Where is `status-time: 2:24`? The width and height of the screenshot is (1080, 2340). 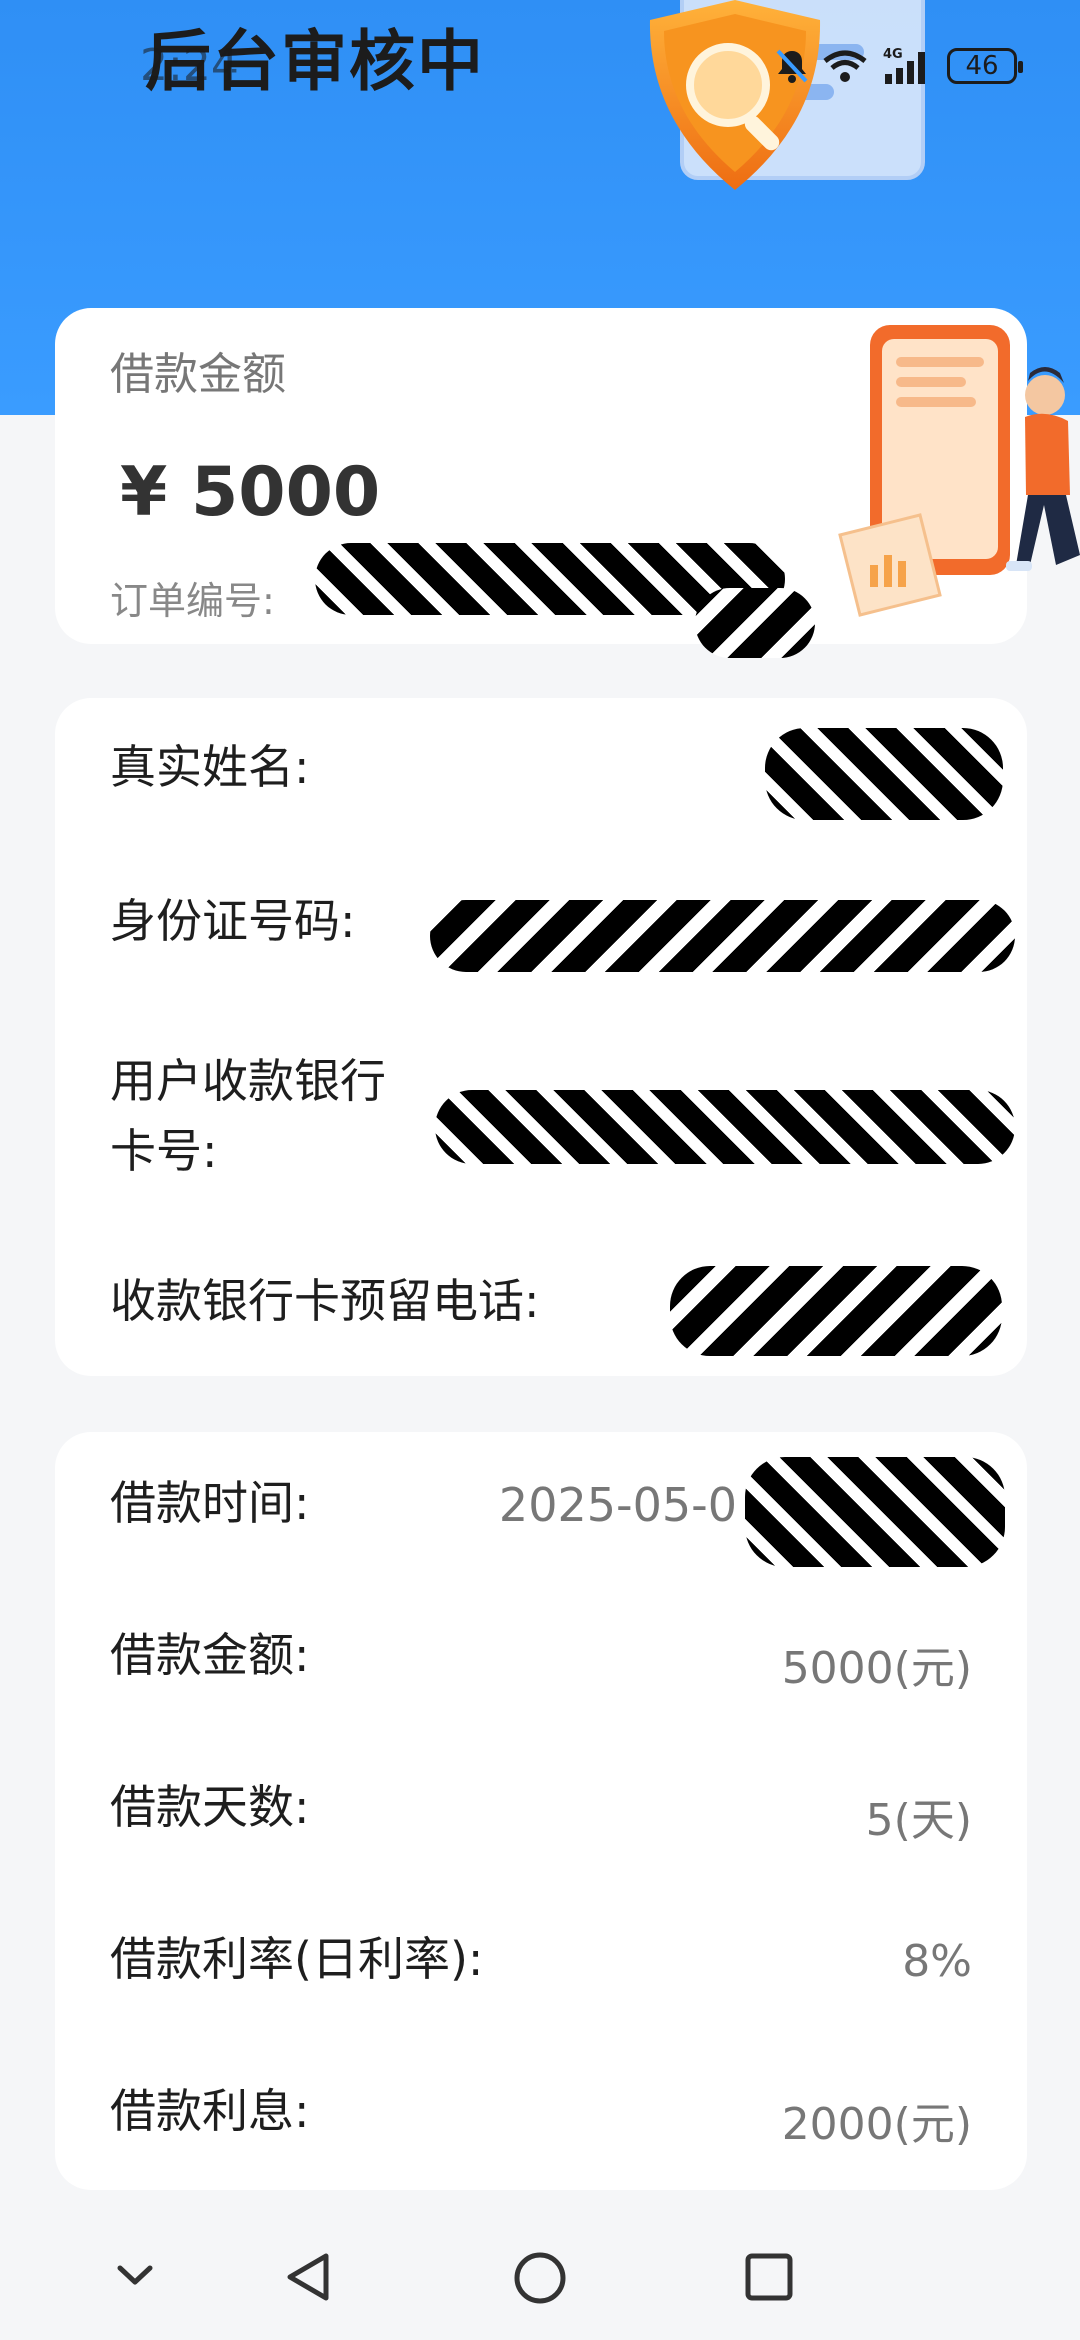
status-time: 2:24 is located at coordinates (189, 65).